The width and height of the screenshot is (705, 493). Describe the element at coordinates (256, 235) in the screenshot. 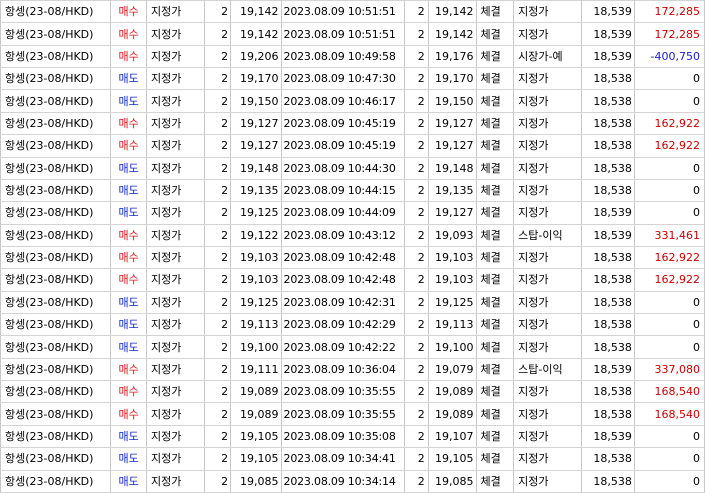

I see `order-price-cell: 19,122` at that location.